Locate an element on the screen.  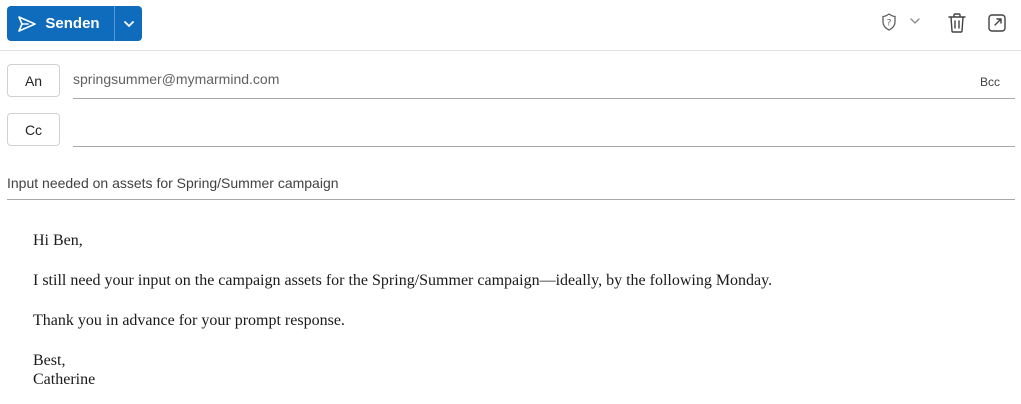
pop-out-icon is located at coordinates (997, 23).